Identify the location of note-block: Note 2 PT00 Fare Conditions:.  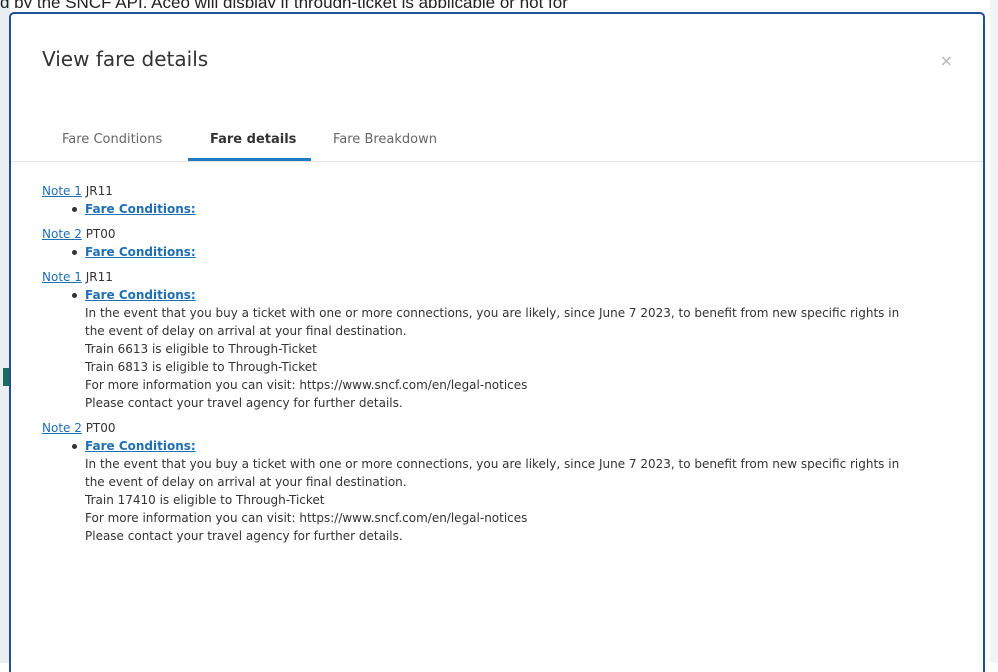
(512, 243).